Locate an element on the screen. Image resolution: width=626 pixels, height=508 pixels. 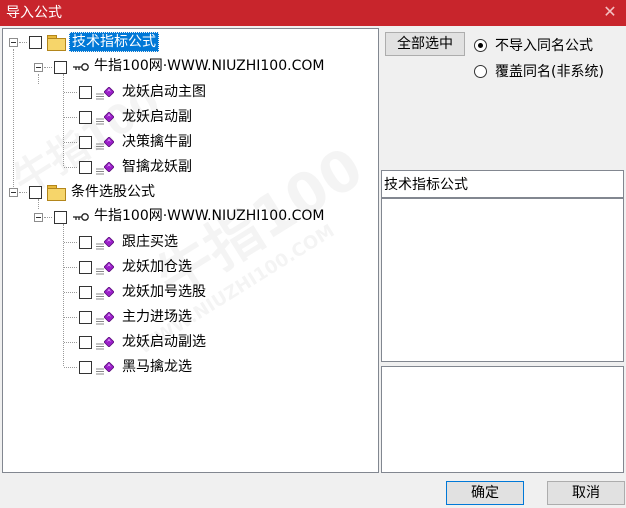
formula-item: 龙妖启动副 is located at coordinates (188, 117).